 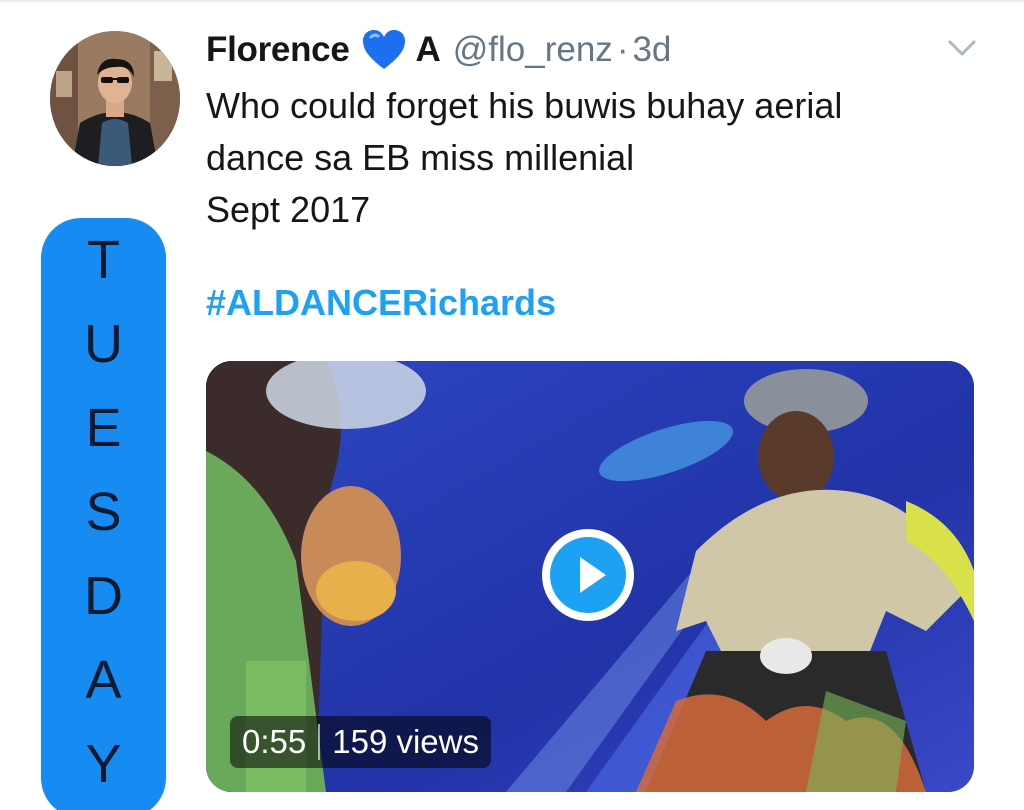 I want to click on tweet-text-line: dance sa EB miss millenial, so click(x=420, y=157).